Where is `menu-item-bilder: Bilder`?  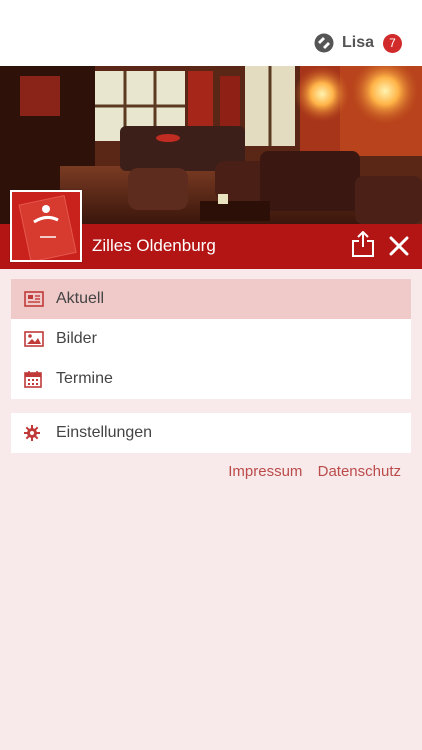
menu-item-bilder: Bilder is located at coordinates (211, 339).